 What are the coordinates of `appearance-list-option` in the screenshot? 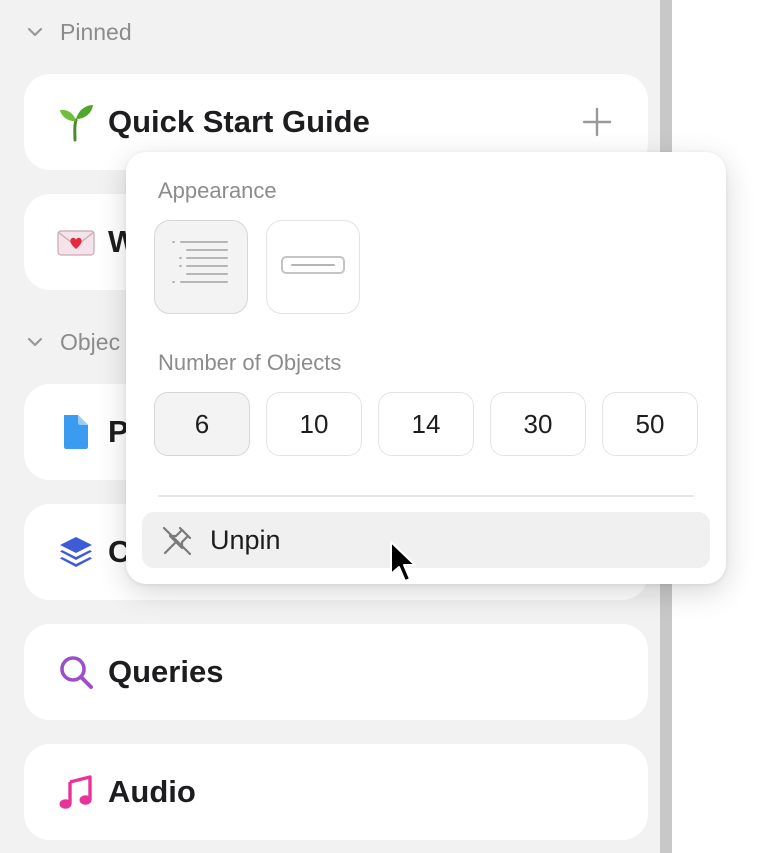 It's located at (201, 267).